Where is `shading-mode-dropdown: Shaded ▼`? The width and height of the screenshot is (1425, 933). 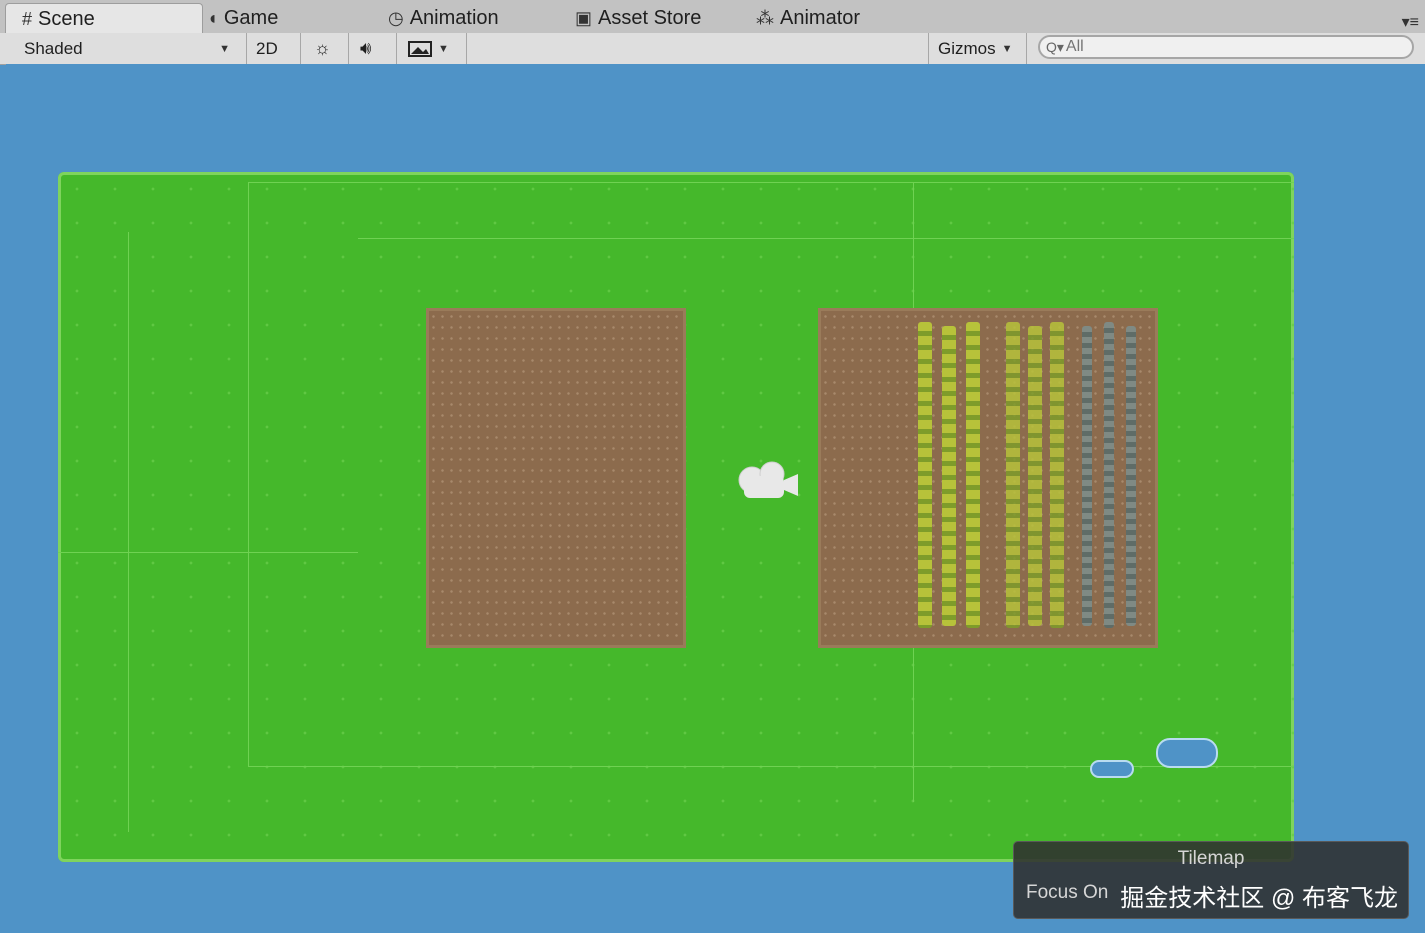
shading-mode-dropdown: Shaded ▼ is located at coordinates (129, 48).